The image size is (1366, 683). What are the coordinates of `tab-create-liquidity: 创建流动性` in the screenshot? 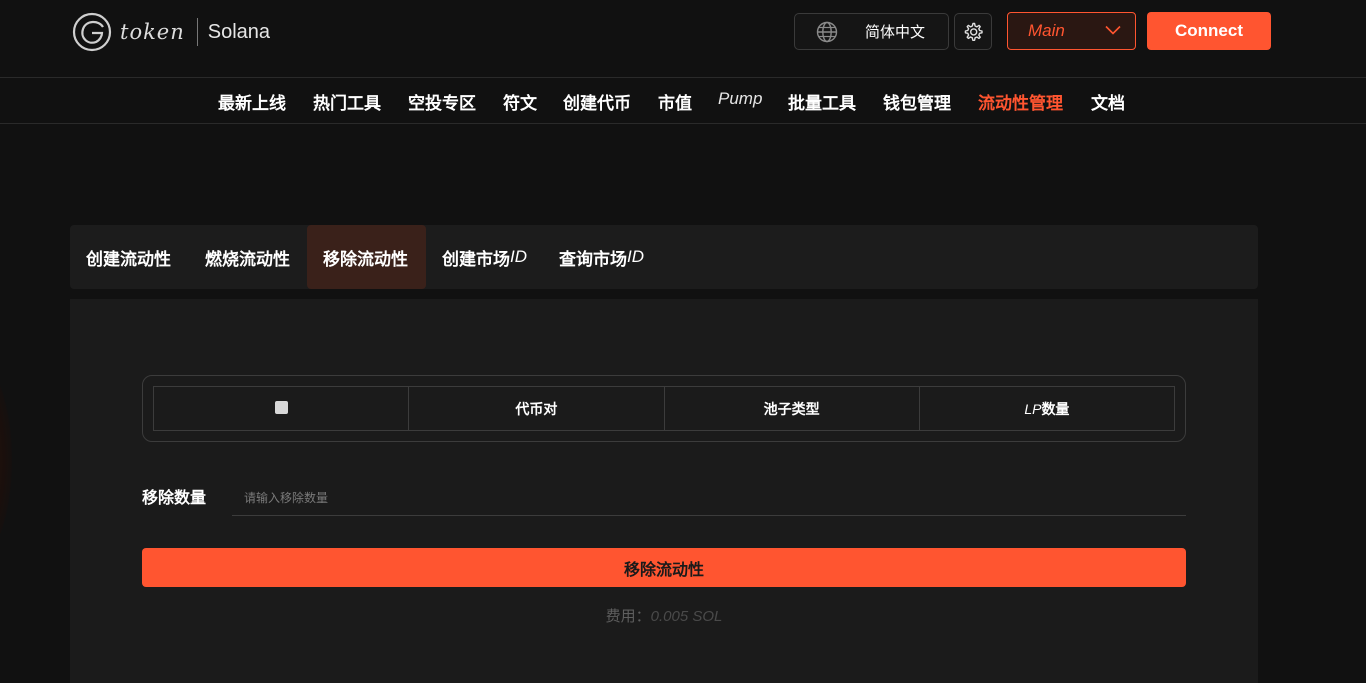 It's located at (129, 257).